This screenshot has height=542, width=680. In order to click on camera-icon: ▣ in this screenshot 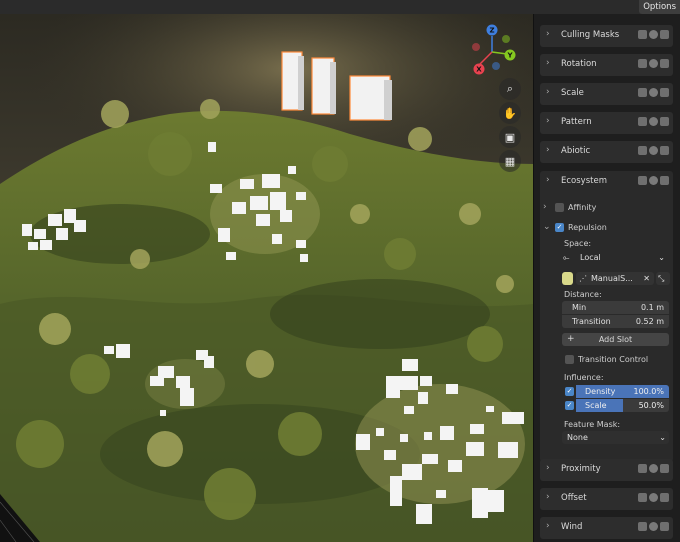, I will do `click(510, 137)`.